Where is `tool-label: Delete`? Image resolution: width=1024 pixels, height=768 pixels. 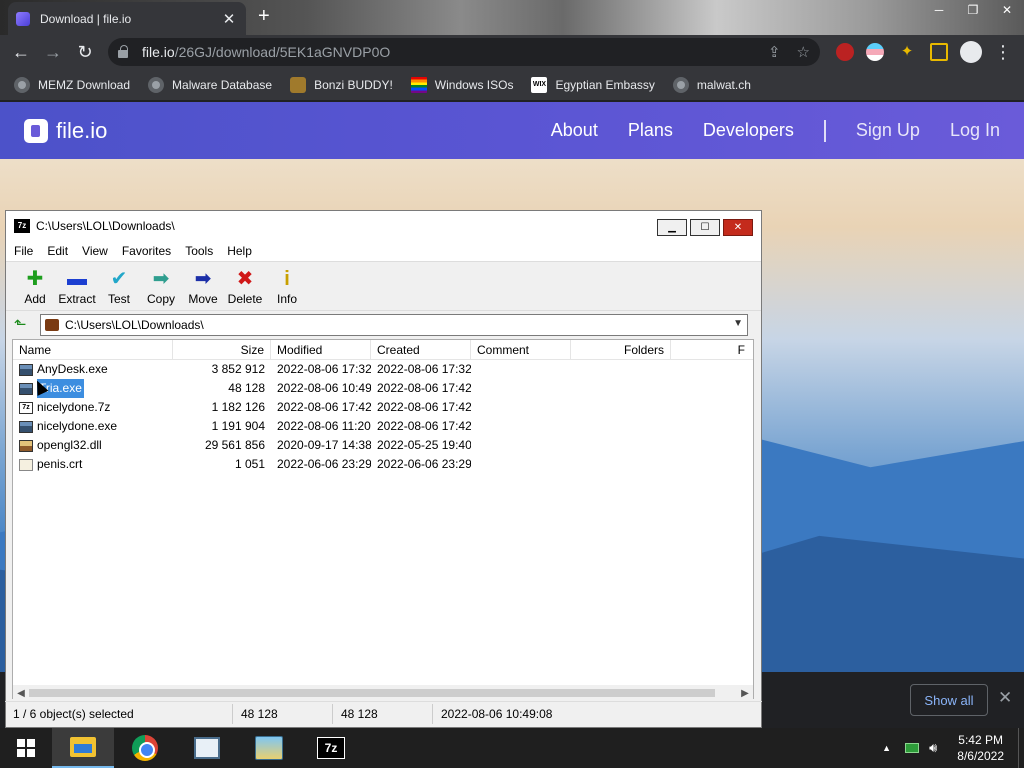 tool-label: Delete is located at coordinates (245, 299).